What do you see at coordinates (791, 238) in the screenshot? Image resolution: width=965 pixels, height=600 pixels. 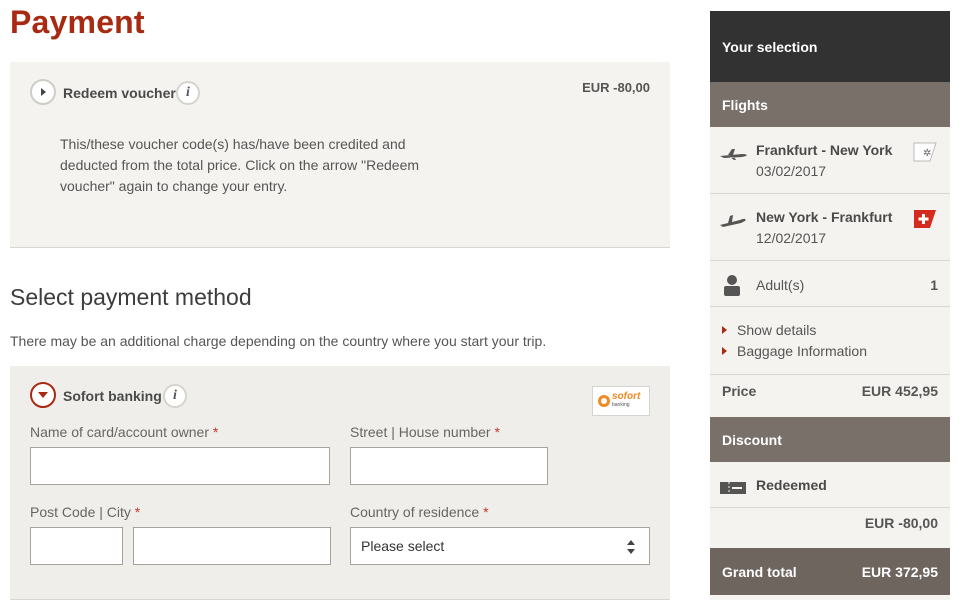 I see `flight-date: 12/02/2017` at bounding box center [791, 238].